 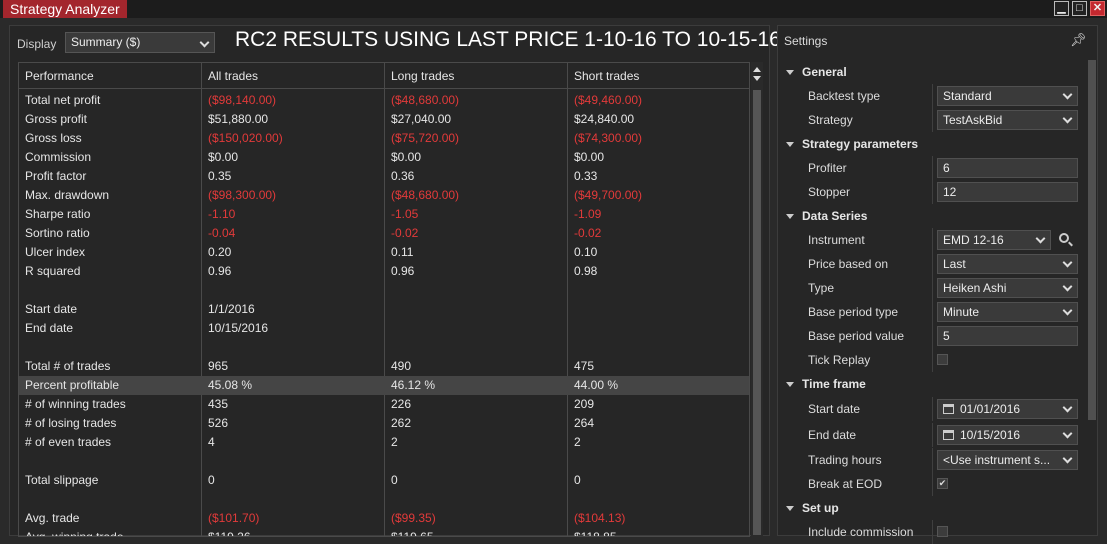 What do you see at coordinates (384, 366) in the screenshot?
I see `table-row: Total # of trades 965 490 475` at bounding box center [384, 366].